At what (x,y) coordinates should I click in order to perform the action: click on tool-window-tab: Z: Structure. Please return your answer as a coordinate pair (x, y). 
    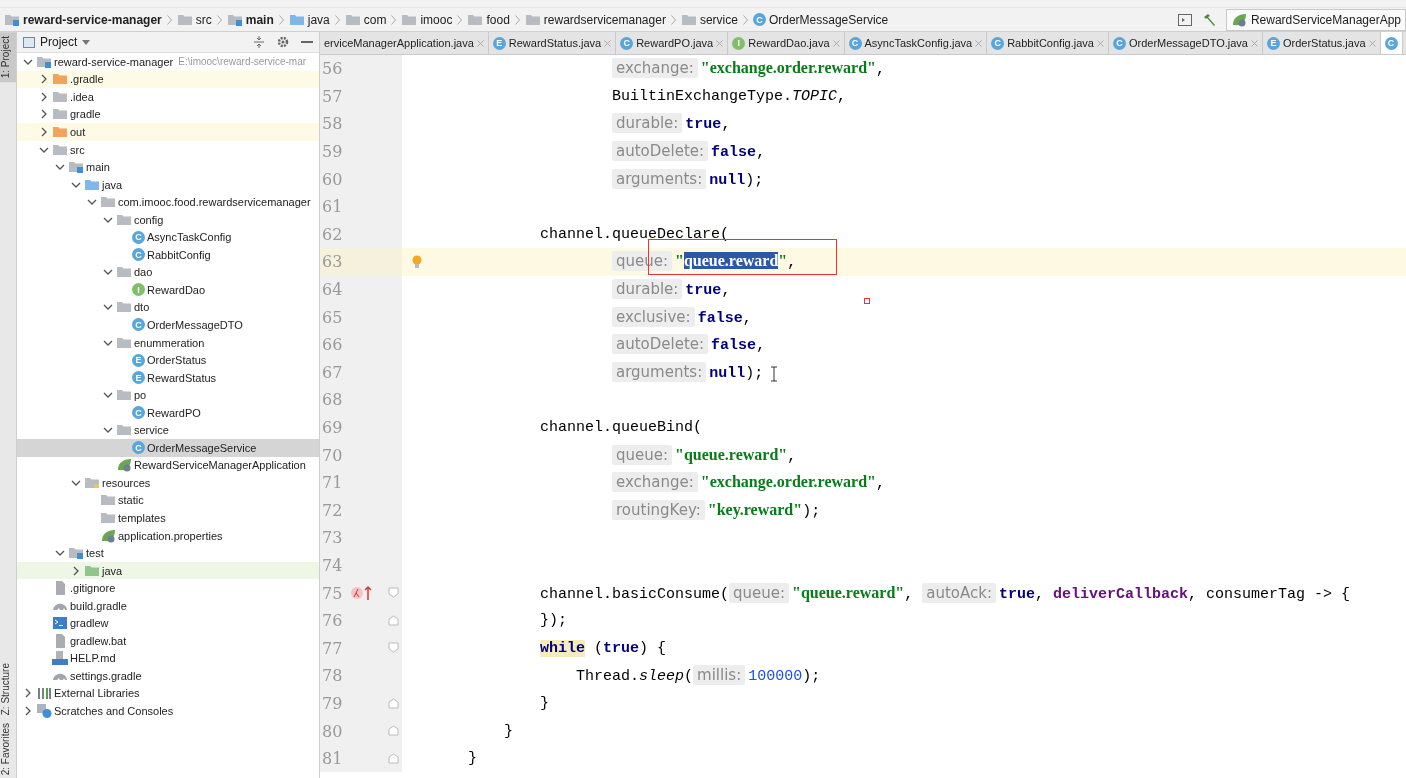
    Looking at the image, I should click on (8, 688).